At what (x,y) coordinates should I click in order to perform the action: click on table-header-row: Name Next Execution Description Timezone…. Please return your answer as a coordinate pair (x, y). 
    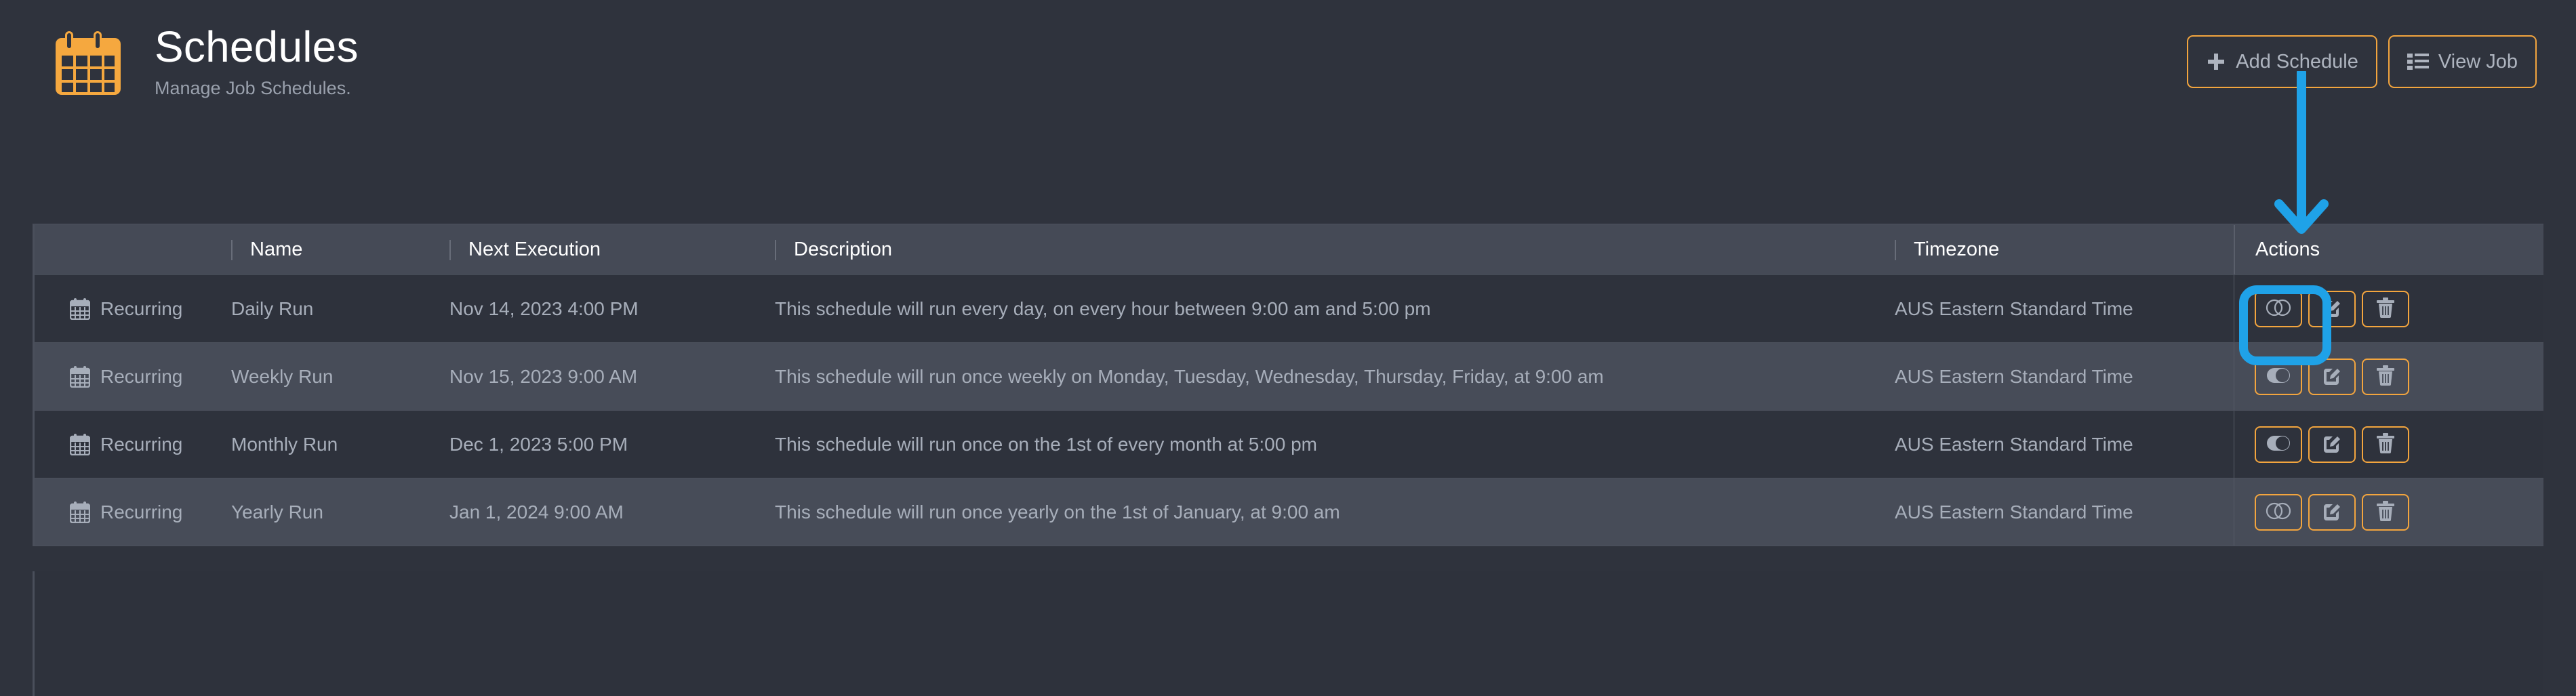
    Looking at the image, I should click on (1289, 250).